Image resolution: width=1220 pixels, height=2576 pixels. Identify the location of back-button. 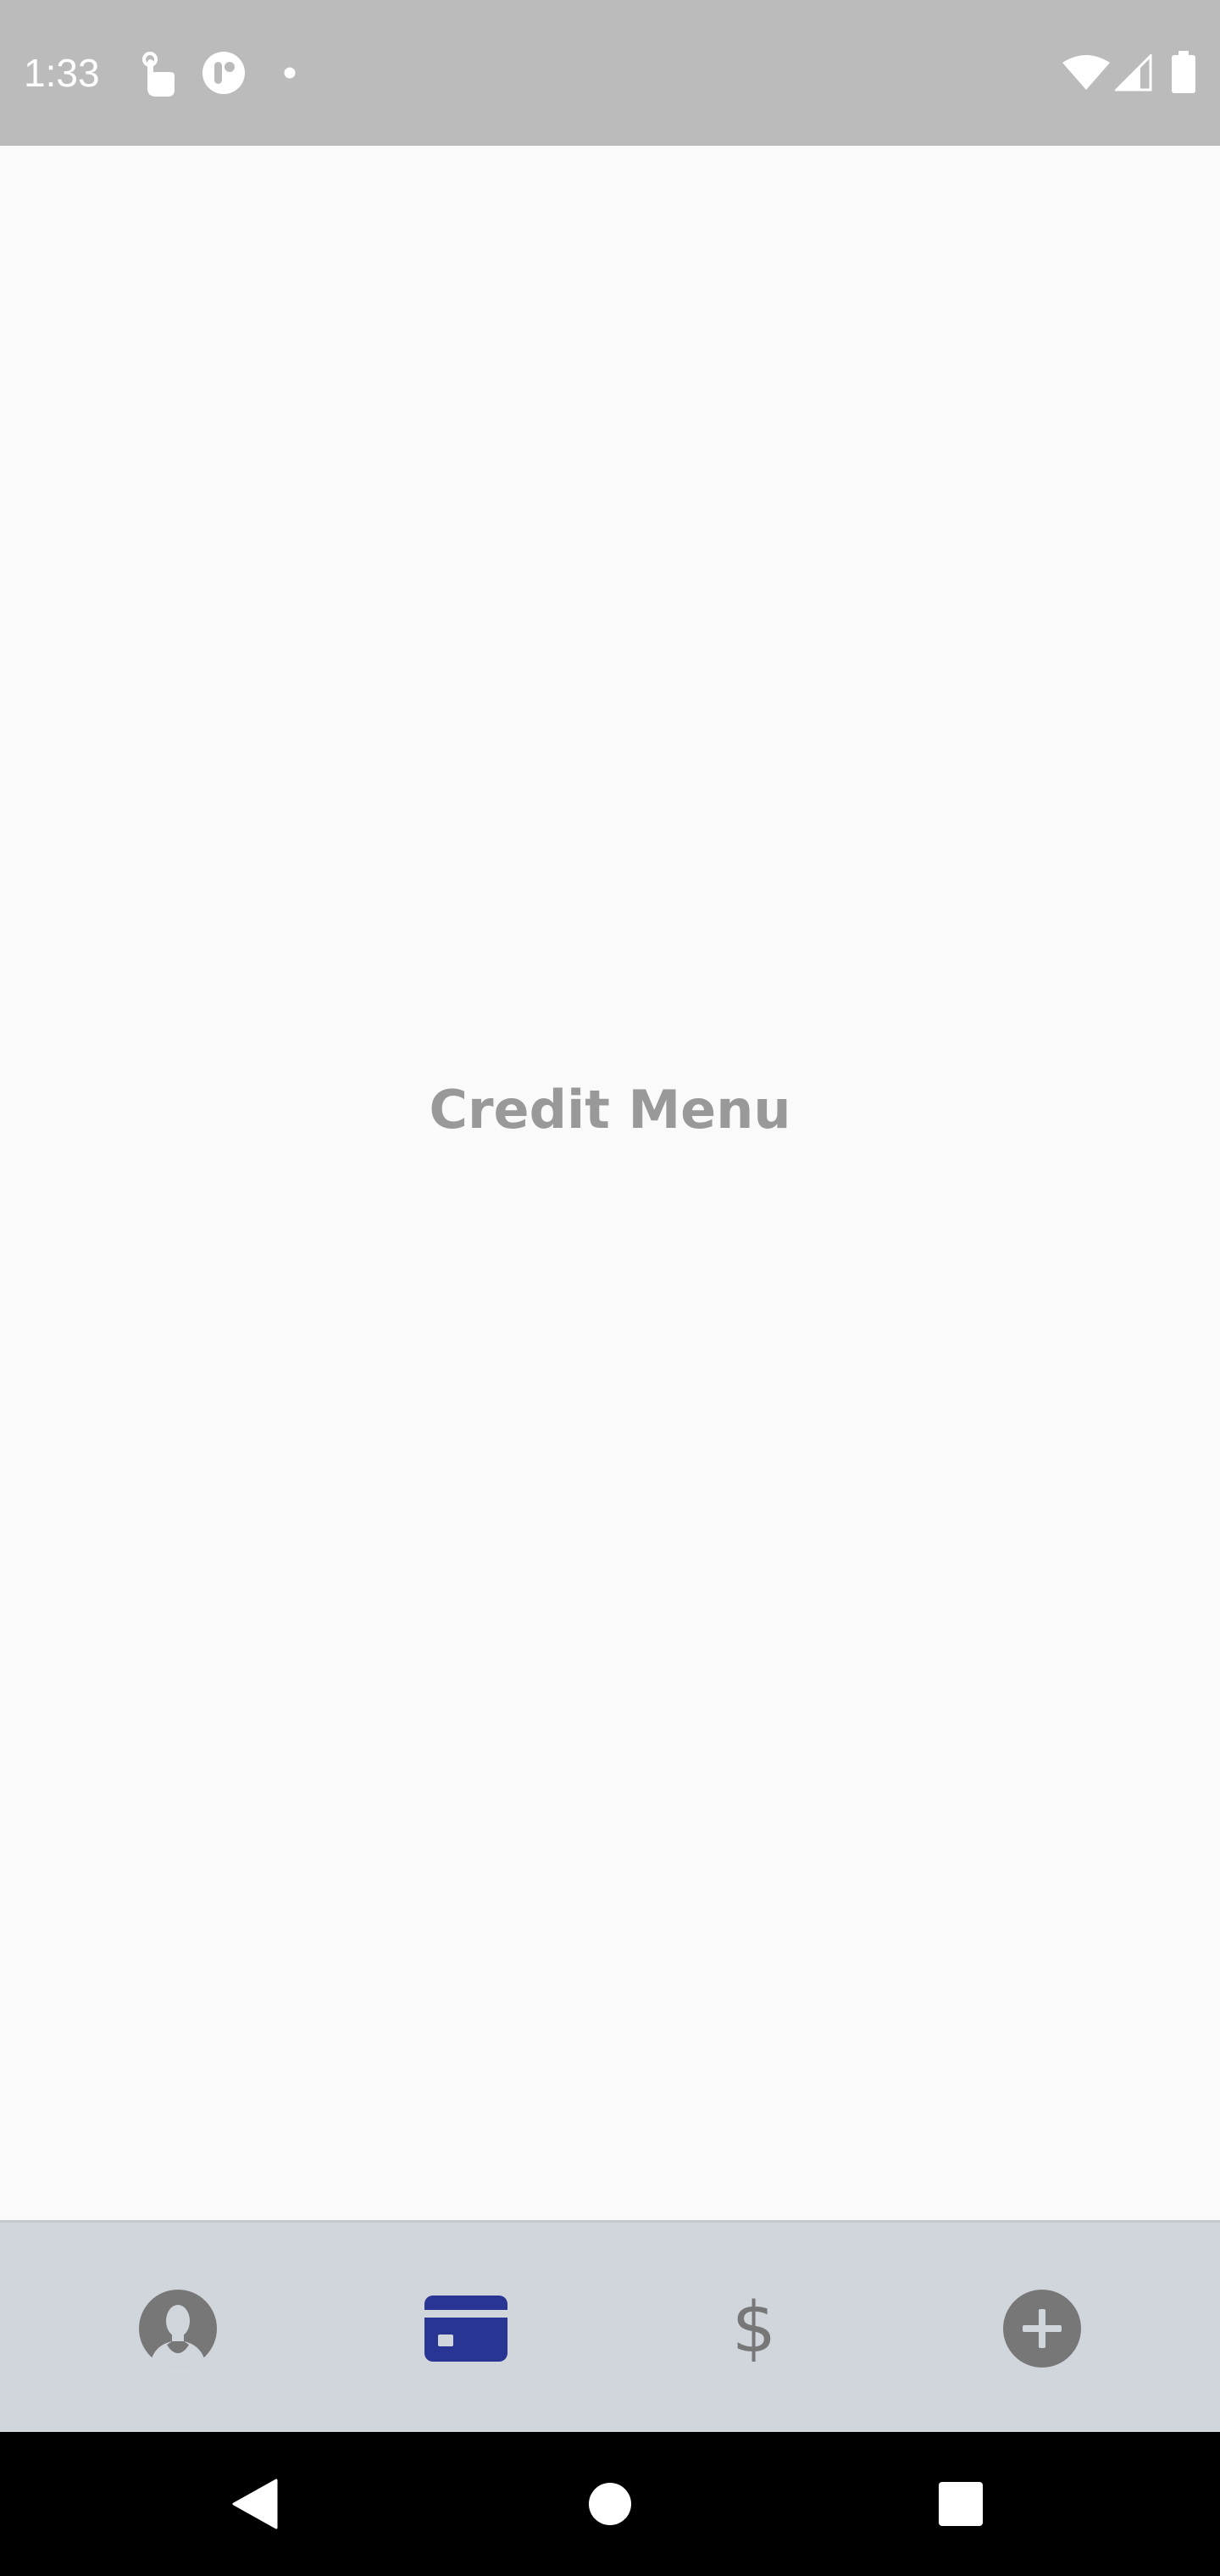
(254, 2504).